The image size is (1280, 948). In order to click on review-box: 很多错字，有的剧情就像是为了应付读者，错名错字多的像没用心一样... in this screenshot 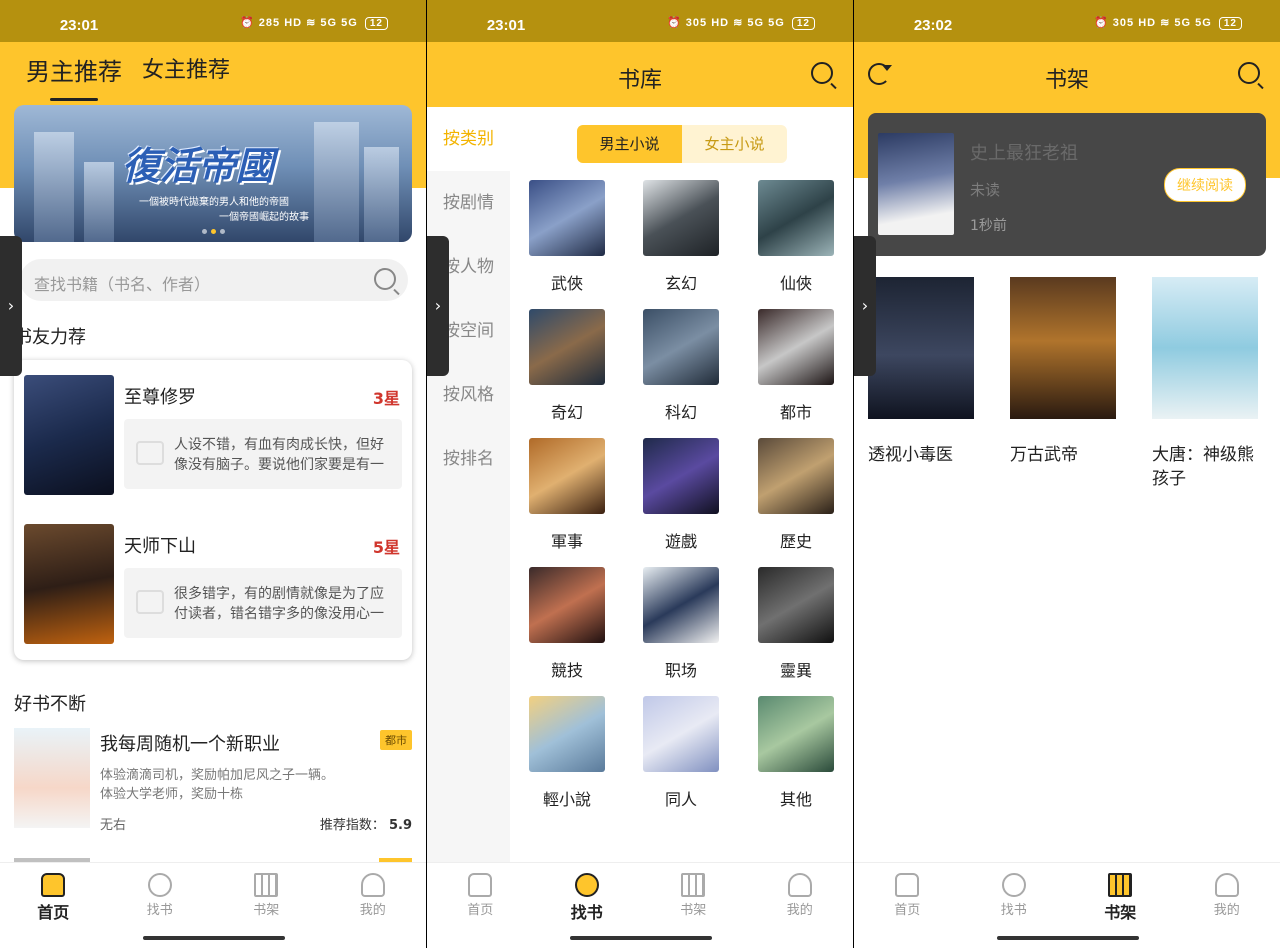, I will do `click(263, 603)`.